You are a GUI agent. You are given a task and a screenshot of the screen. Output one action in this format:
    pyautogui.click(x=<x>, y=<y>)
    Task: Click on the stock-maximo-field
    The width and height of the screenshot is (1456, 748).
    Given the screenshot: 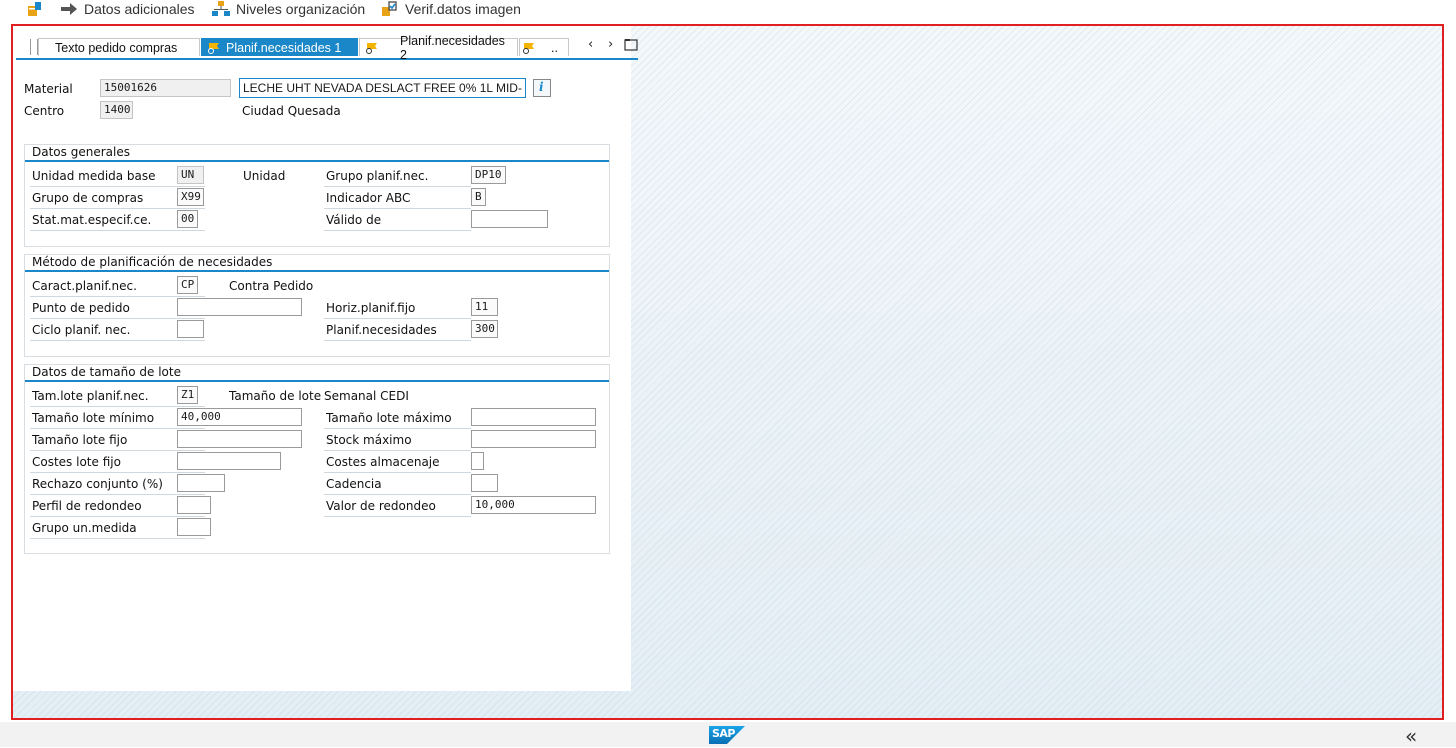 What is the action you would take?
    pyautogui.click(x=533, y=439)
    